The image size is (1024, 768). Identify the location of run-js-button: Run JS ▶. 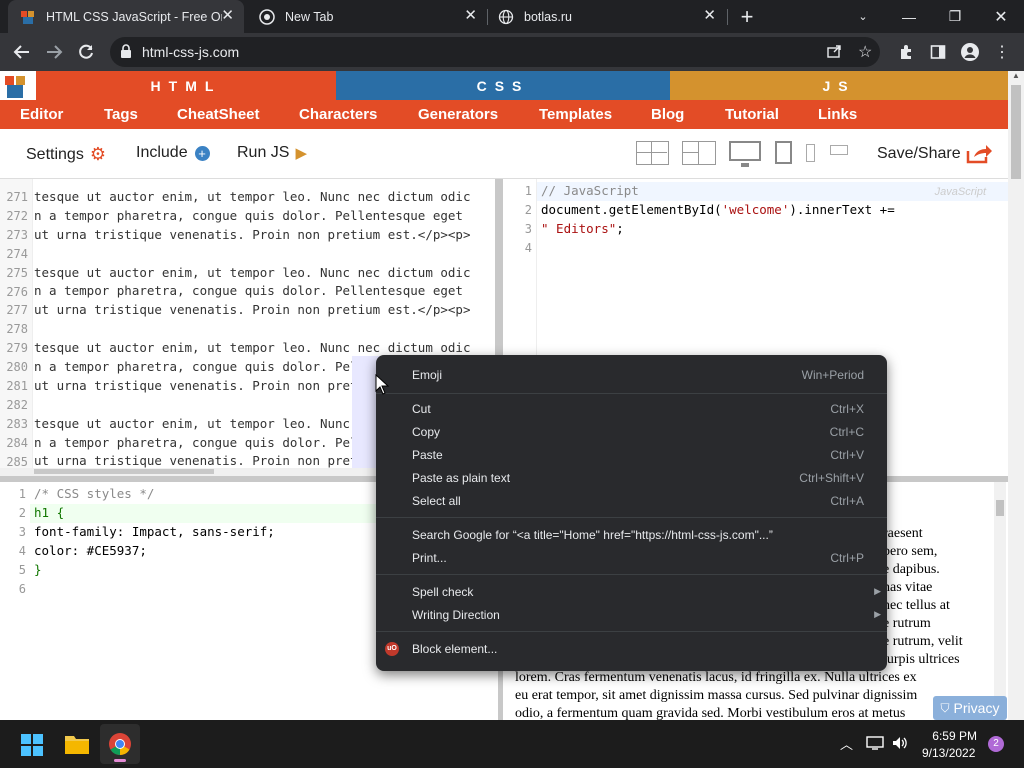
(272, 153).